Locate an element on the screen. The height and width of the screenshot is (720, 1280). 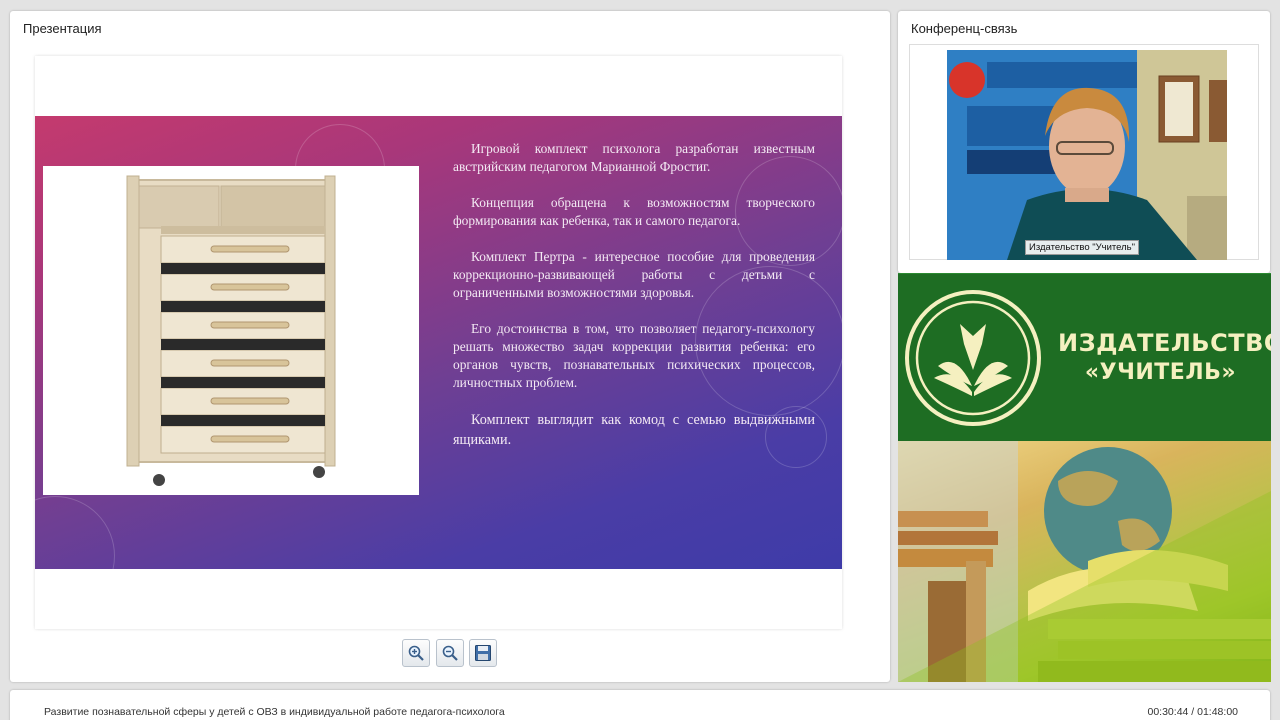
publisher-logo-icon is located at coordinates (973, 358).